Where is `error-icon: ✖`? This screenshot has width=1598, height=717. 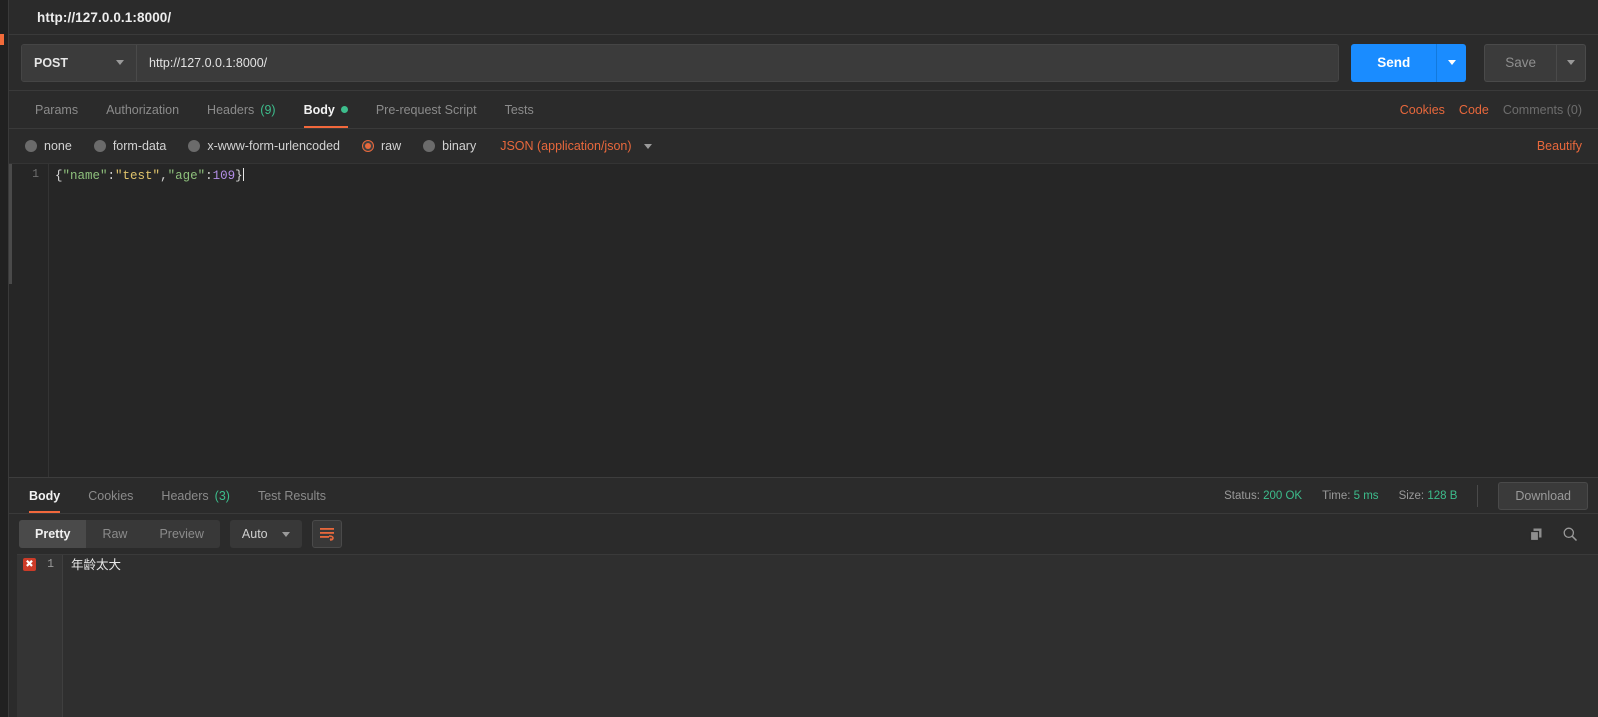
error-icon: ✖ is located at coordinates (29, 564).